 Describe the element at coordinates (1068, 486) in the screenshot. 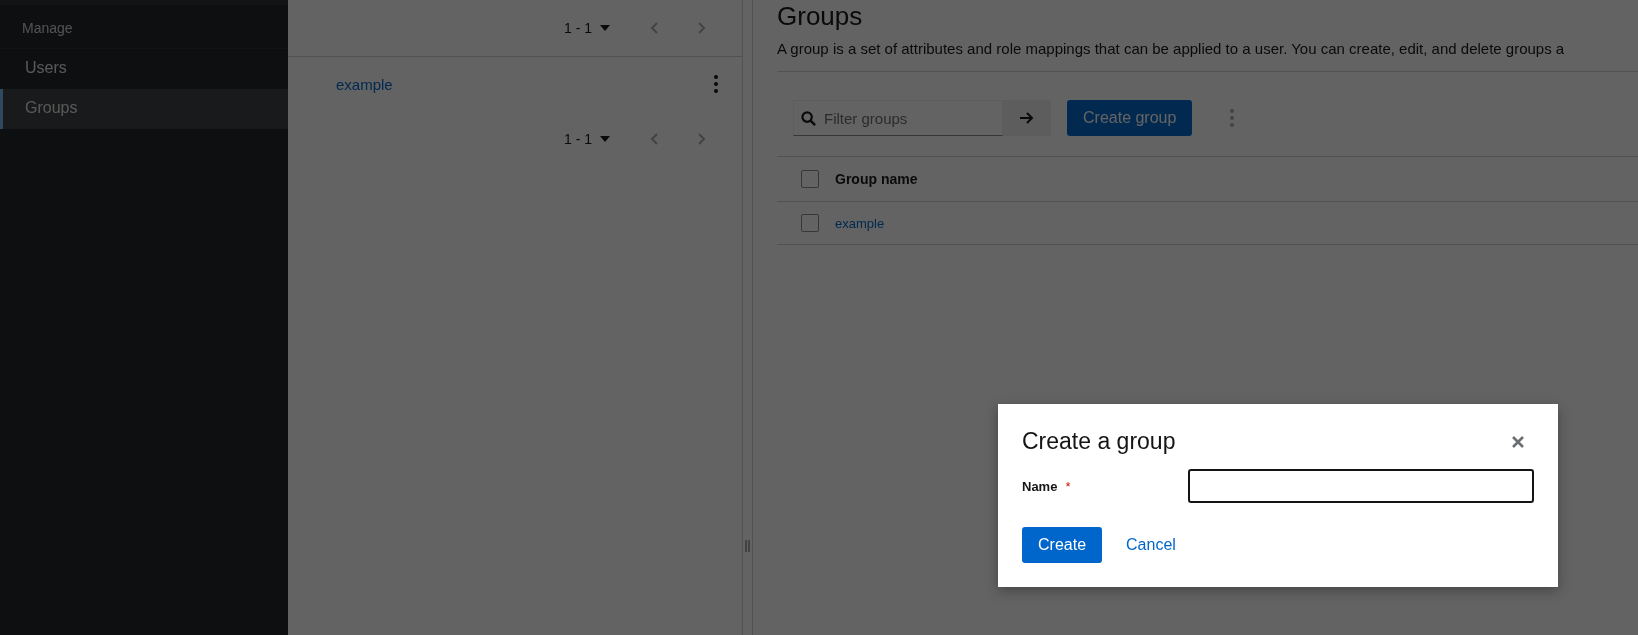

I see `required-mark: *` at that location.